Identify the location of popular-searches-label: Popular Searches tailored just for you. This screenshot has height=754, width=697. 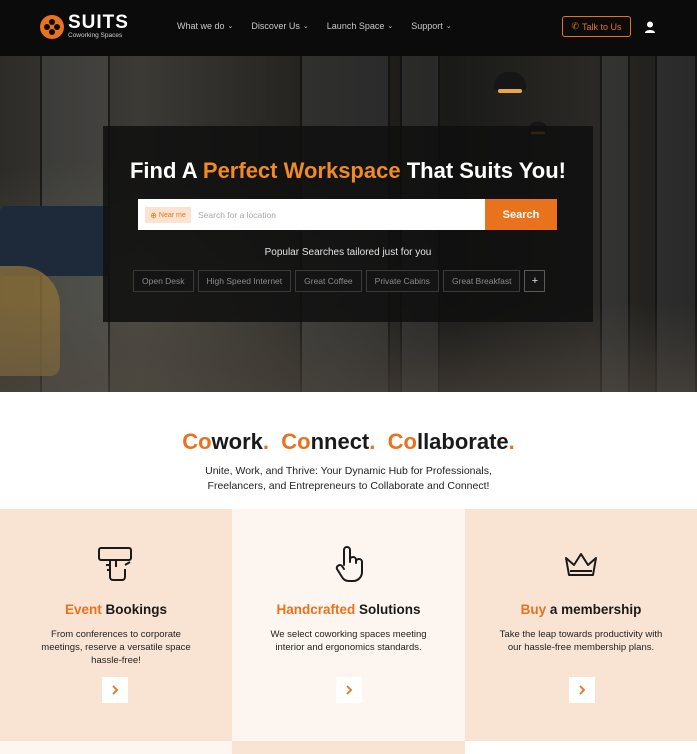
(348, 252).